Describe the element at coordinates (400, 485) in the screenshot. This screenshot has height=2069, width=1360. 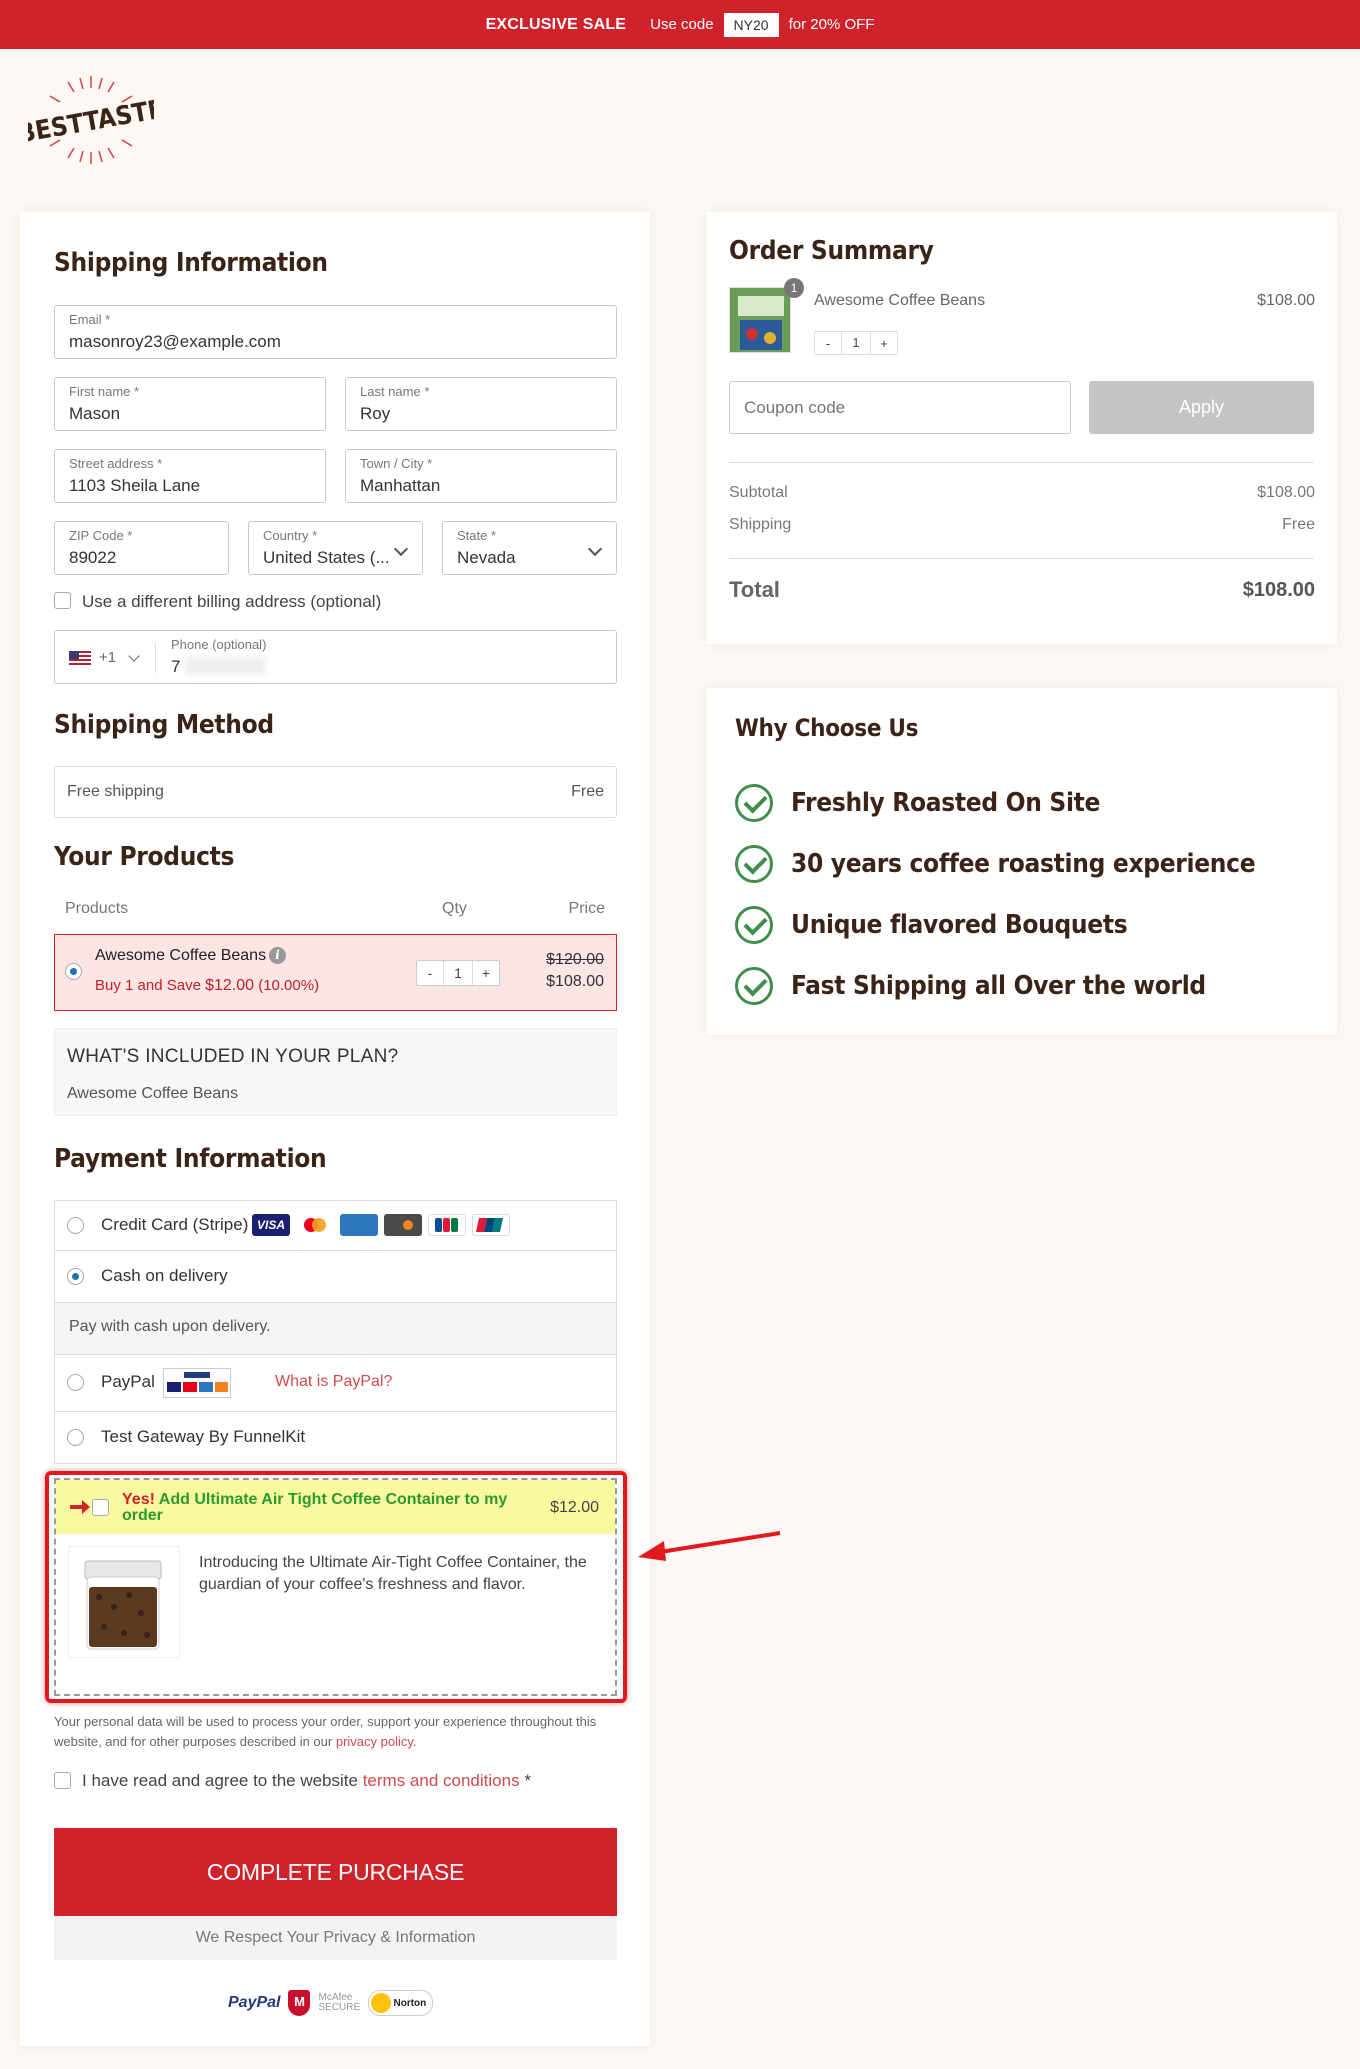
I see `city-value: Manhattan` at that location.